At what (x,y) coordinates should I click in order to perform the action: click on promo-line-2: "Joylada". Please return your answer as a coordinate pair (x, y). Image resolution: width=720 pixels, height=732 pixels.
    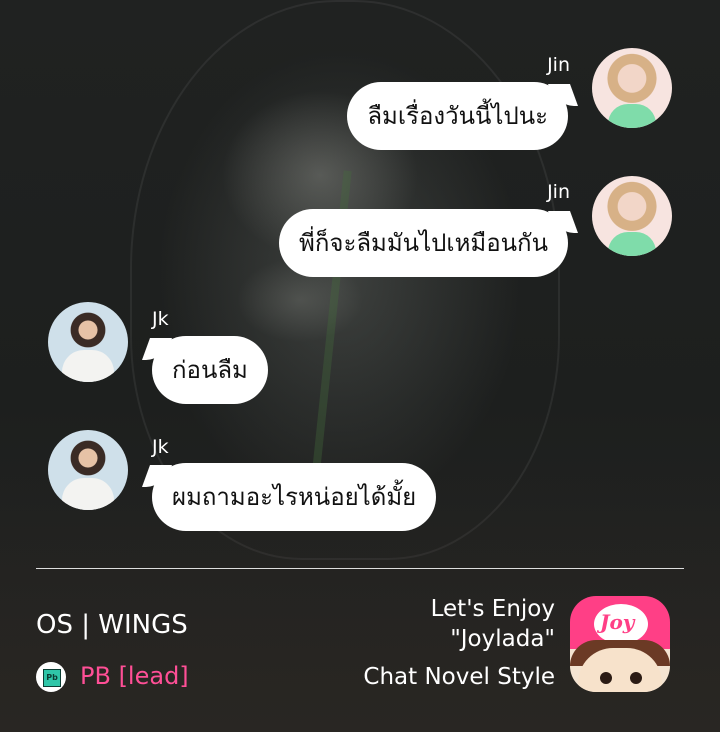
    Looking at the image, I should click on (502, 639).